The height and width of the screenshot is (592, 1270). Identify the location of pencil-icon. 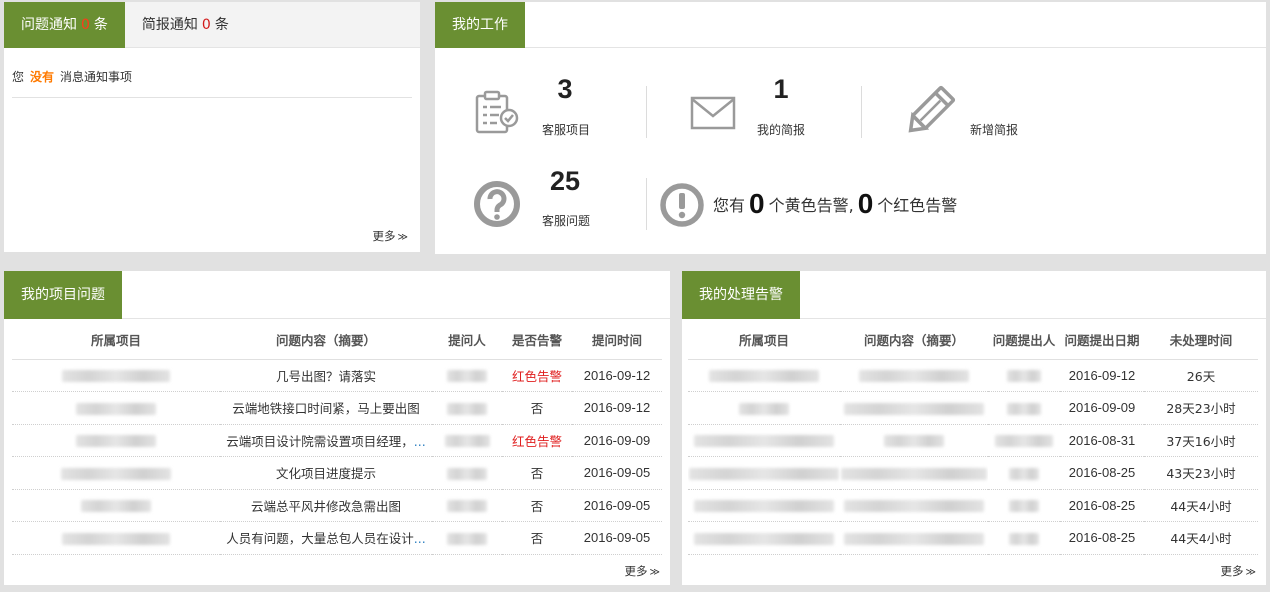
(929, 112).